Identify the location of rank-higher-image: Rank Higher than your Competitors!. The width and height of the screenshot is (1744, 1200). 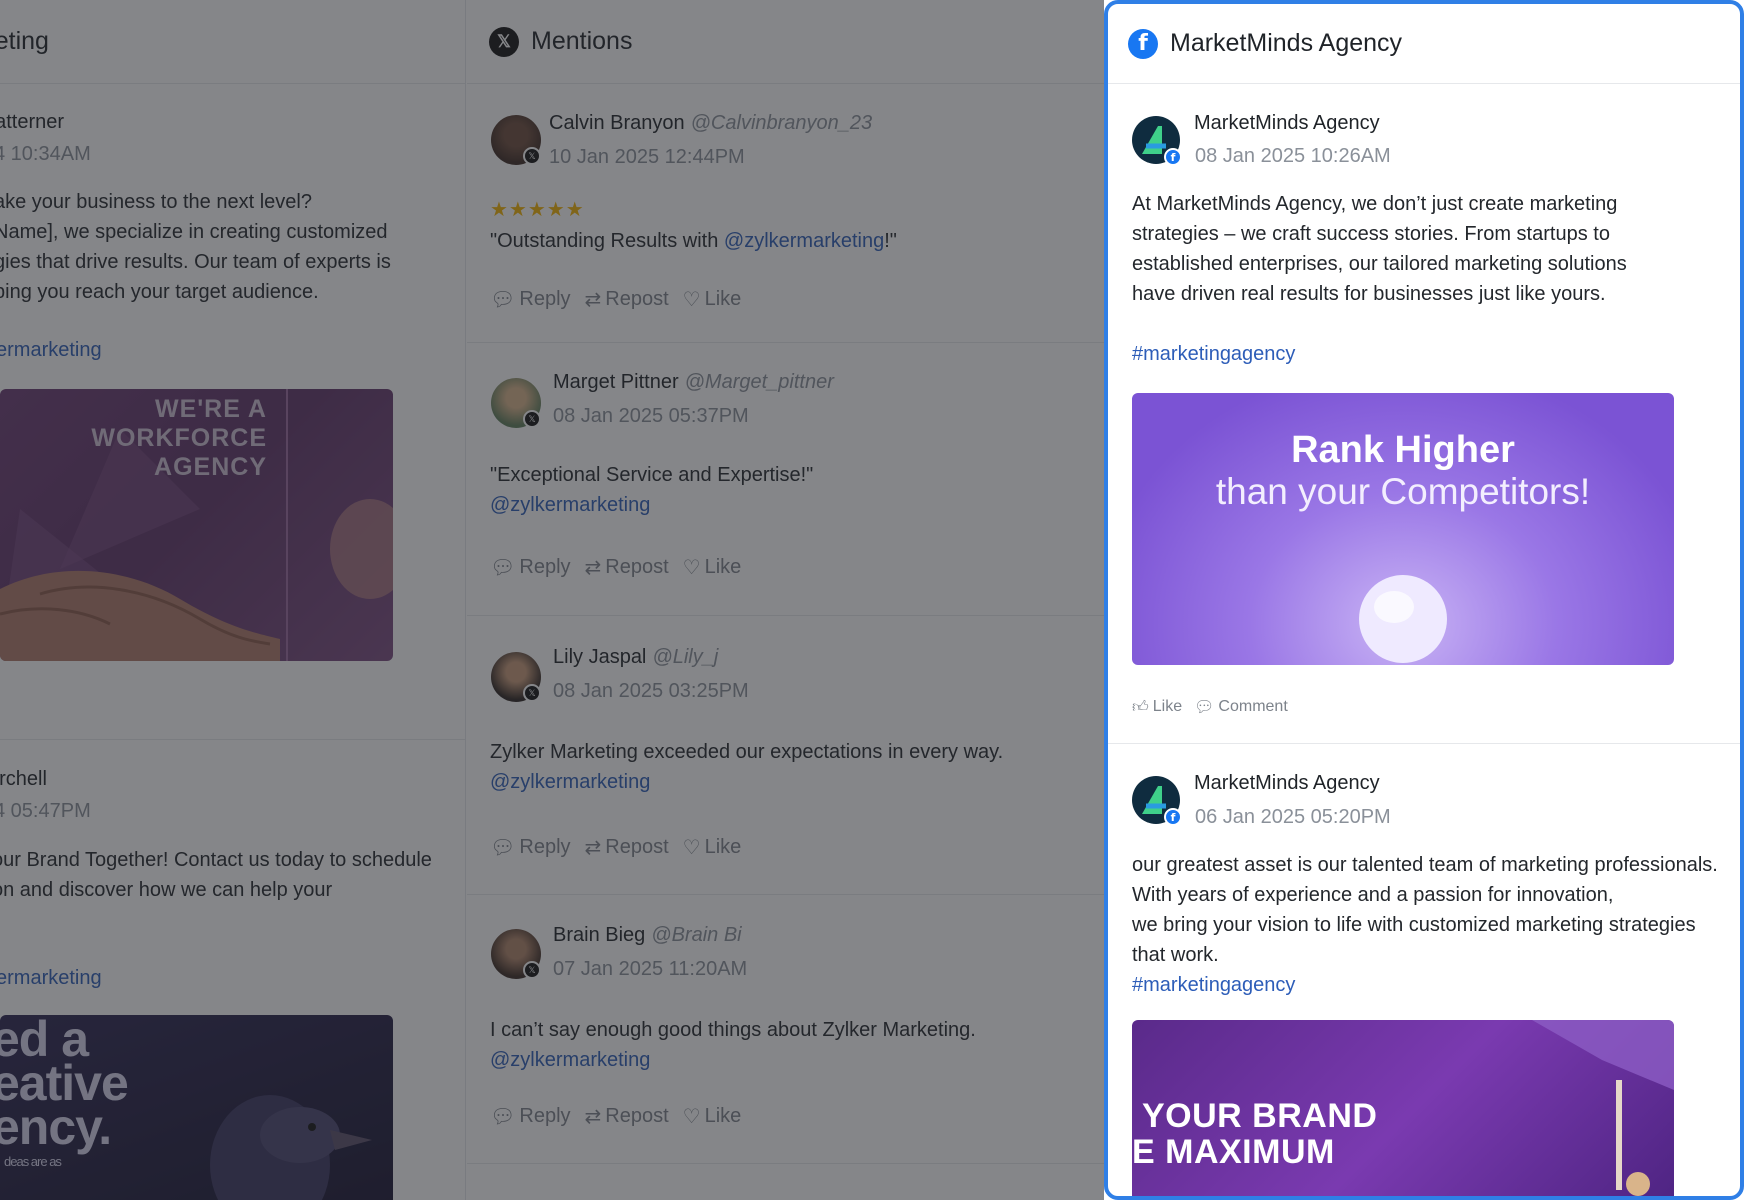
(1403, 529).